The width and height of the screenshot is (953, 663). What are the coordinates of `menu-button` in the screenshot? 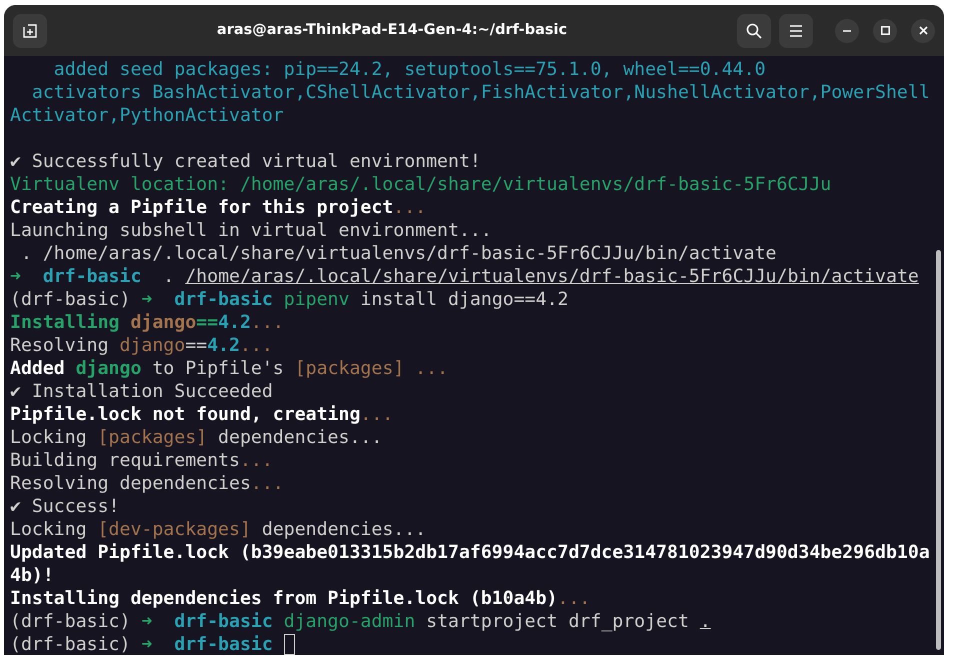 It's located at (796, 31).